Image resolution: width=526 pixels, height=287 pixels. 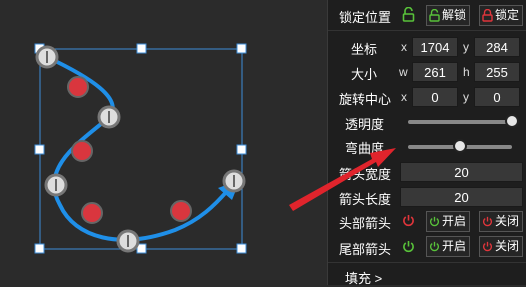 What do you see at coordinates (129, 150) in the screenshot?
I see `control-points` at bounding box center [129, 150].